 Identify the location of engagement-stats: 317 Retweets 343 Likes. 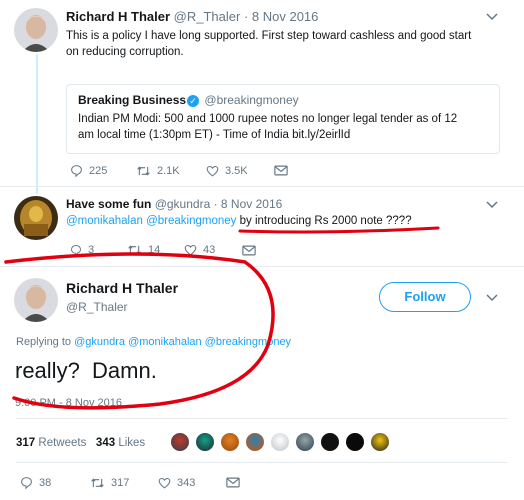
(80, 443).